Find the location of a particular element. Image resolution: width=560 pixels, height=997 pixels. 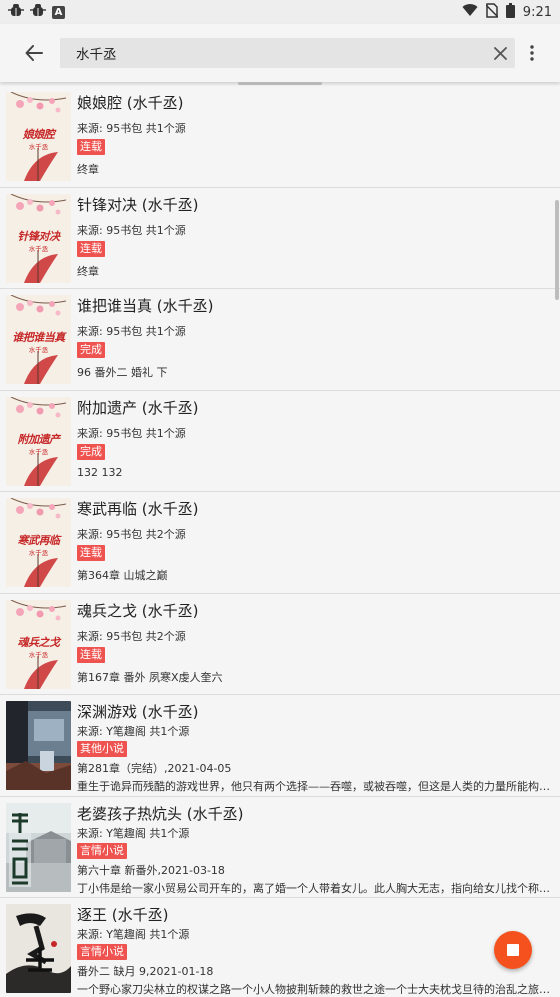

cover-title: 谁把谁当真 is located at coordinates (38, 337).